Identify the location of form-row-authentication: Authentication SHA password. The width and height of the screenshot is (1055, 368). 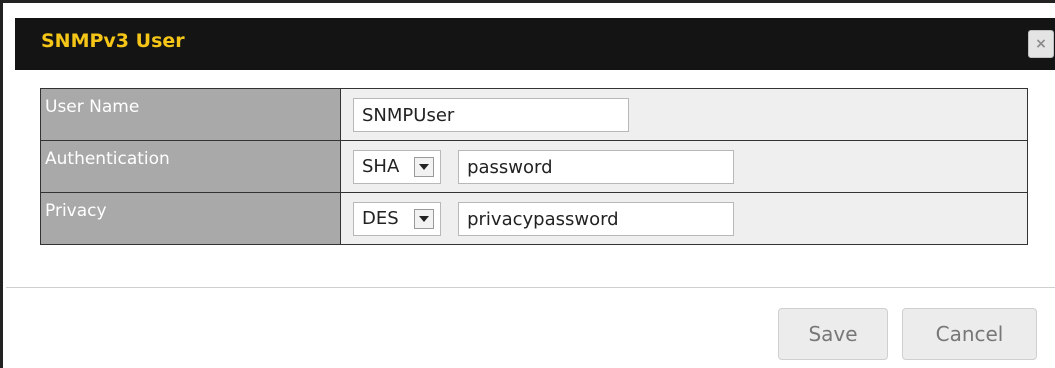
(534, 166).